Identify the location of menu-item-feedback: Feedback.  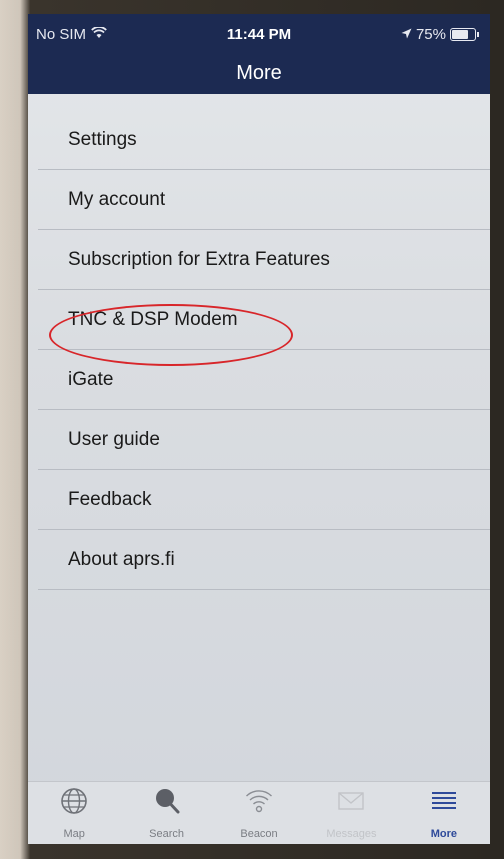
(264, 500).